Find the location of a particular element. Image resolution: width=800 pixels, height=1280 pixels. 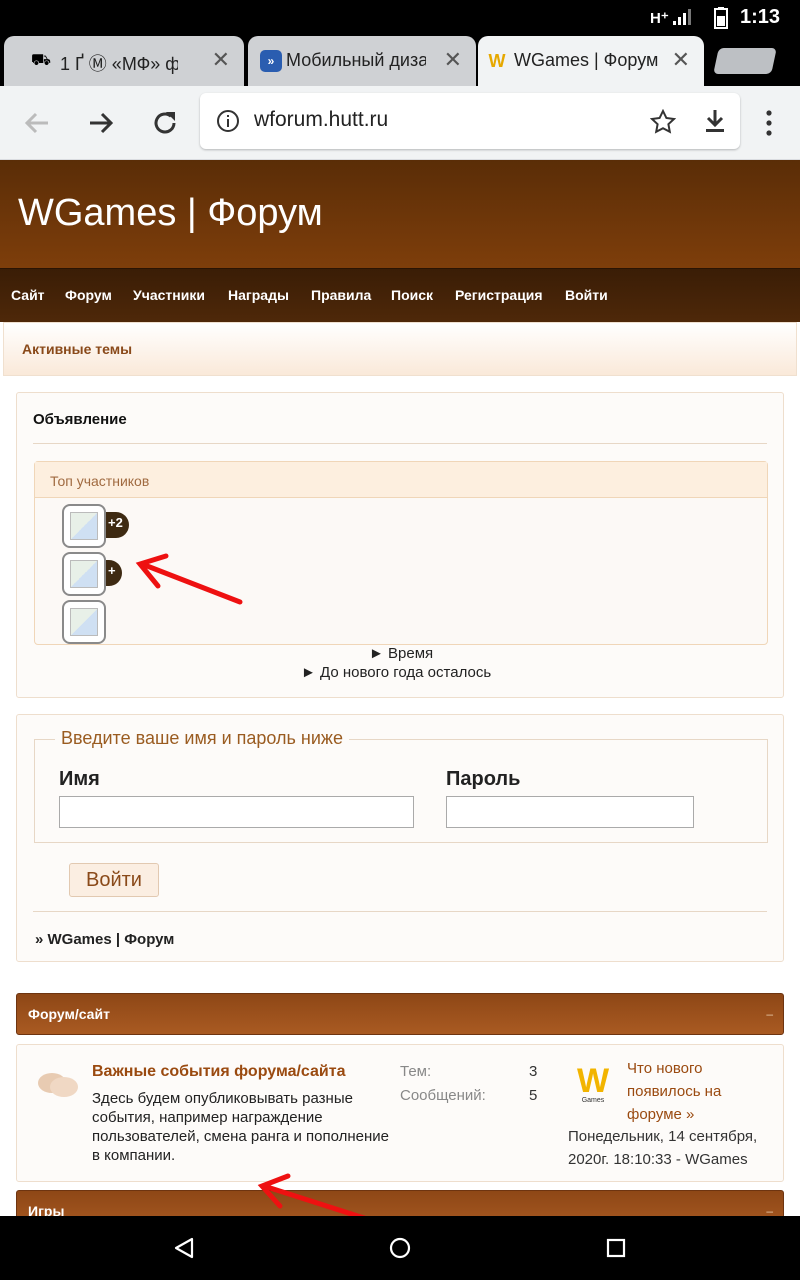

new-tab-button is located at coordinates (745, 61).